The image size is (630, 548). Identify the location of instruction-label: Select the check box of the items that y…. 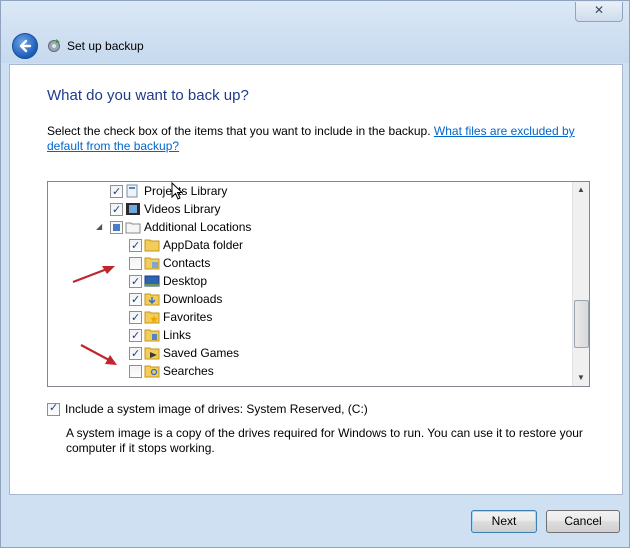
(239, 131).